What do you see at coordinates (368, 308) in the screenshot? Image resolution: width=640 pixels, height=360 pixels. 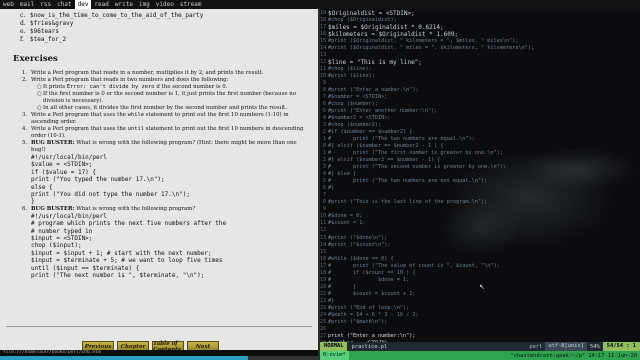 I see `line-text: #print ("End of loop.\n");` at bounding box center [368, 308].